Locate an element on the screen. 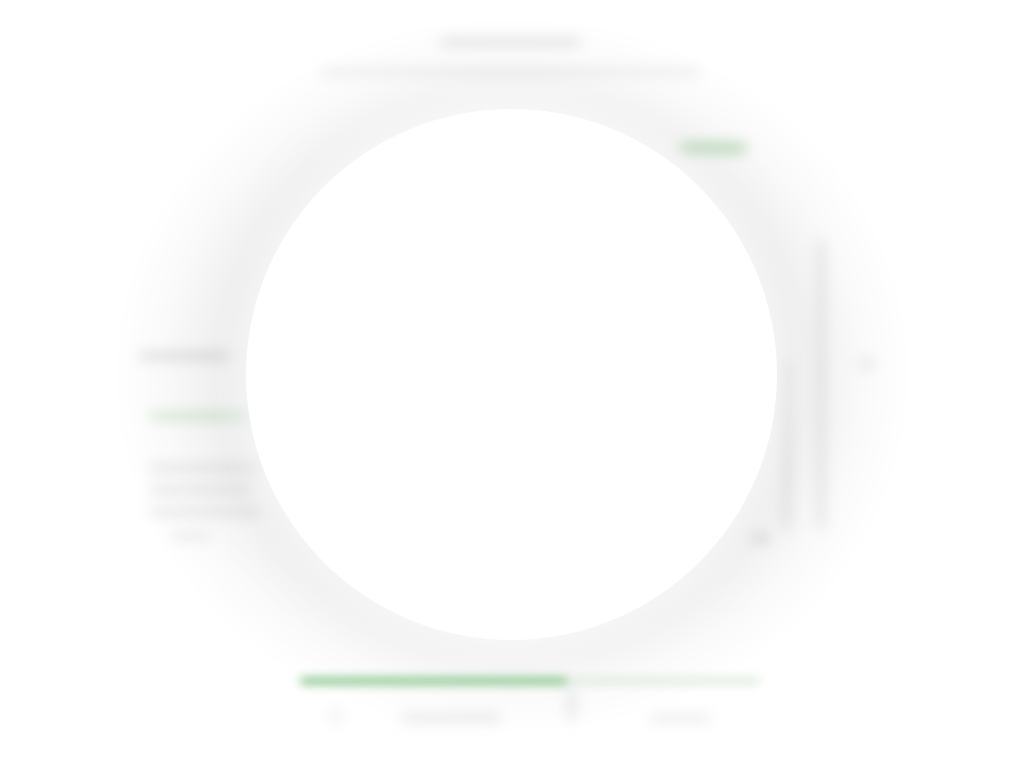 This screenshot has height=768, width=1024. blurred-right-badge is located at coordinates (713, 148).